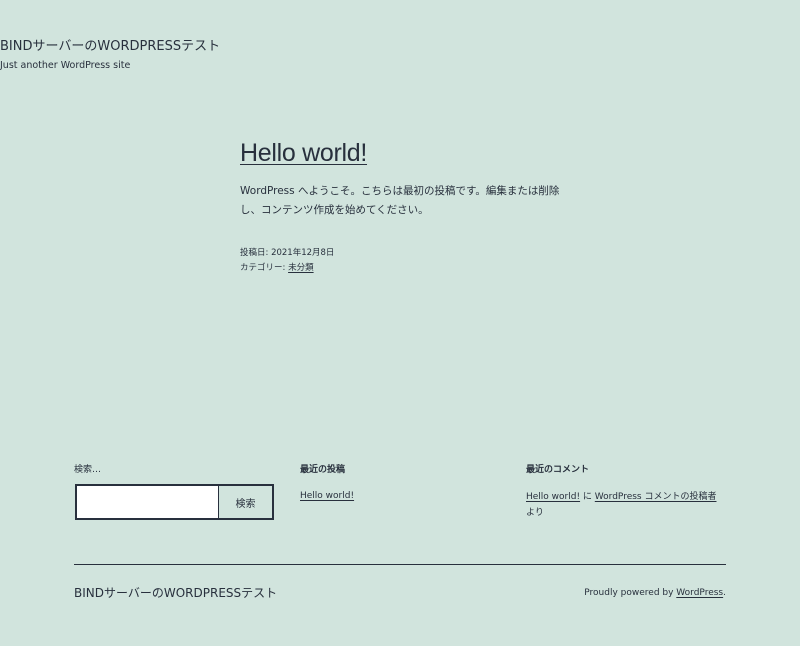 The height and width of the screenshot is (646, 800). I want to click on recent-post-item: Hello world!, so click(327, 496).